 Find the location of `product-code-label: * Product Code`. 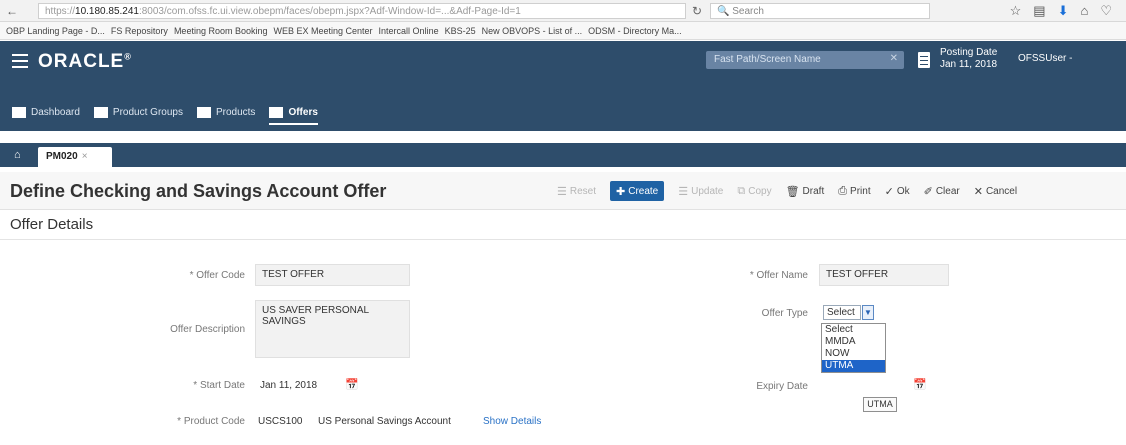

product-code-label: * Product Code is located at coordinates (211, 421).